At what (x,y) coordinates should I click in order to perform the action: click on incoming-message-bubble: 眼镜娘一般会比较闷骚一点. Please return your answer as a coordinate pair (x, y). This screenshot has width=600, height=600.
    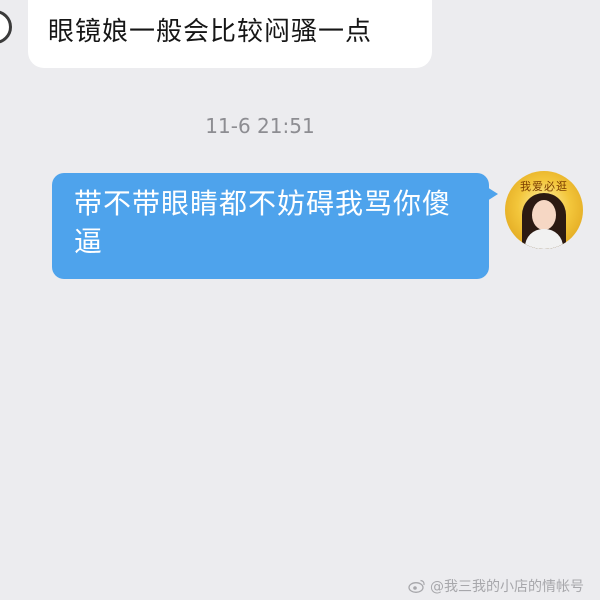
    Looking at the image, I should click on (230, 34).